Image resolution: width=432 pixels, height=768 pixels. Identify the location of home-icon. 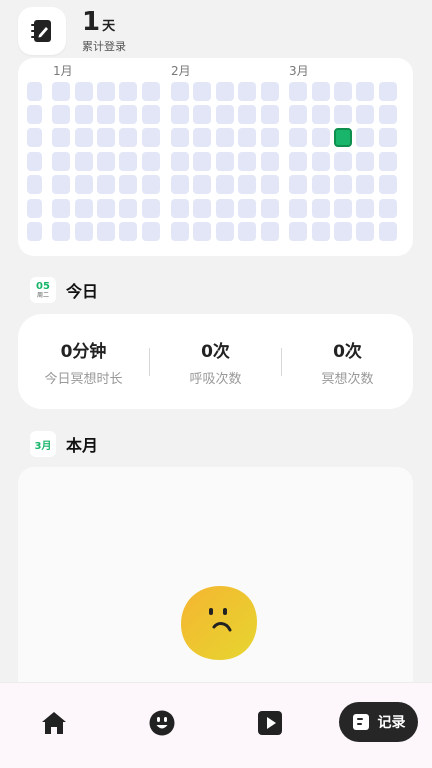
(54, 723).